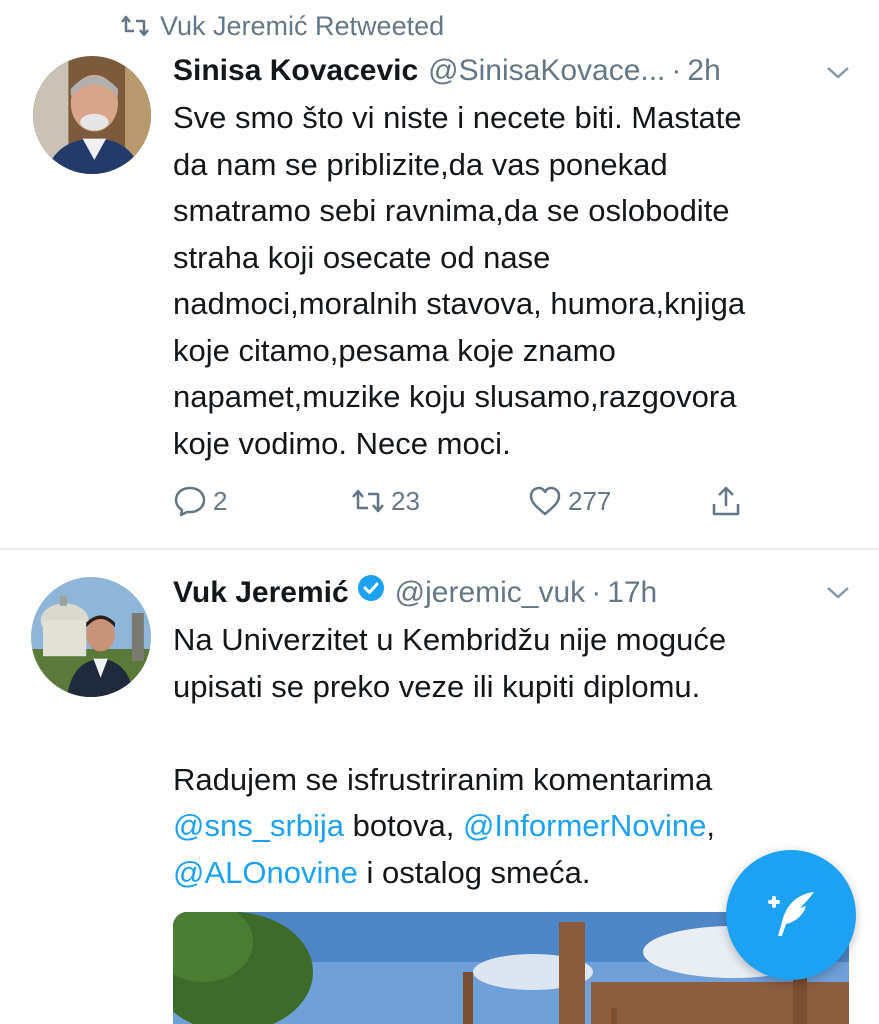  Describe the element at coordinates (490, 593) in the screenshot. I see `user-handle: @jeremic_vuk` at that location.